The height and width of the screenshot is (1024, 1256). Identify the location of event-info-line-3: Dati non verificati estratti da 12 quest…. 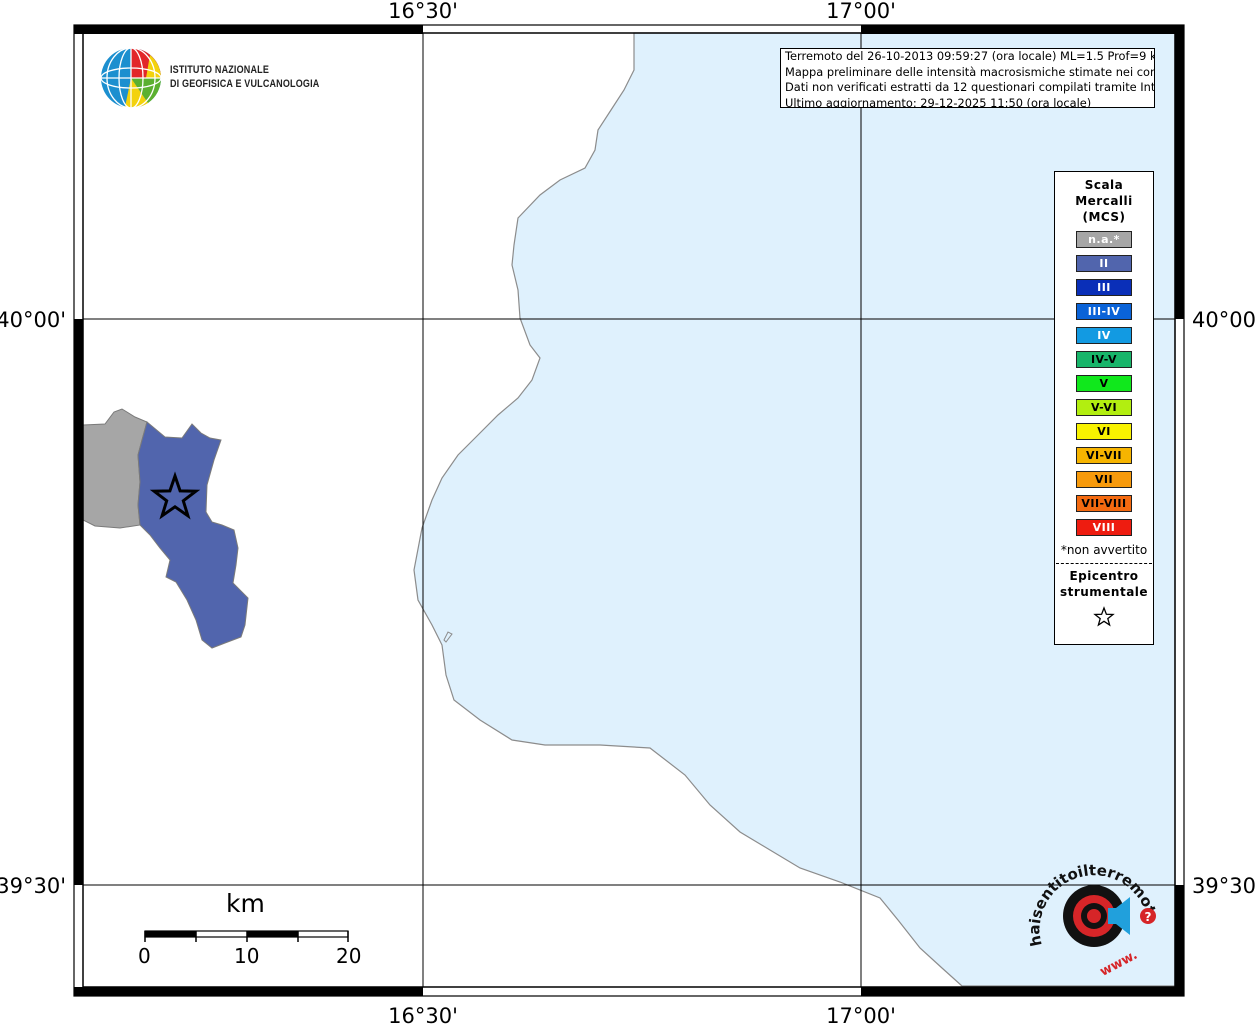
(970, 87).